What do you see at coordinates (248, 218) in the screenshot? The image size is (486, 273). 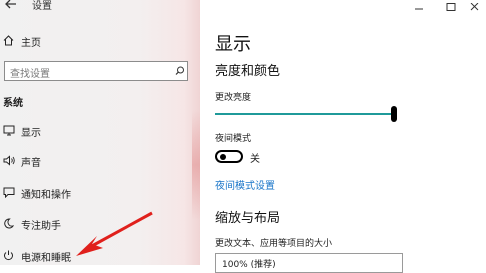 I see `section-heading-layout: 缩放与布局` at bounding box center [248, 218].